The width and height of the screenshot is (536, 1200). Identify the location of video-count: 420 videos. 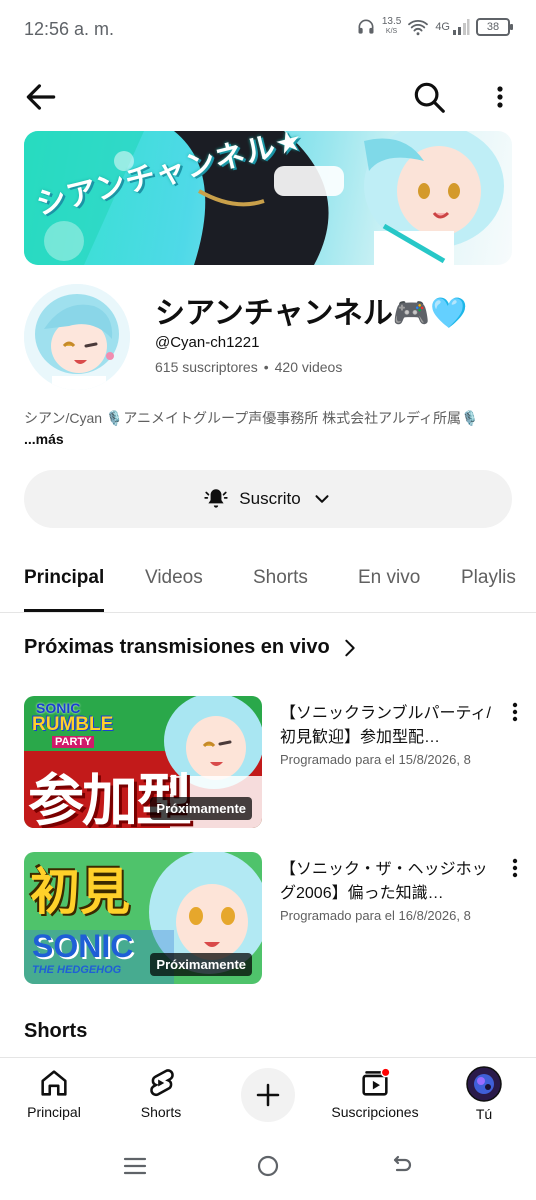
(308, 367).